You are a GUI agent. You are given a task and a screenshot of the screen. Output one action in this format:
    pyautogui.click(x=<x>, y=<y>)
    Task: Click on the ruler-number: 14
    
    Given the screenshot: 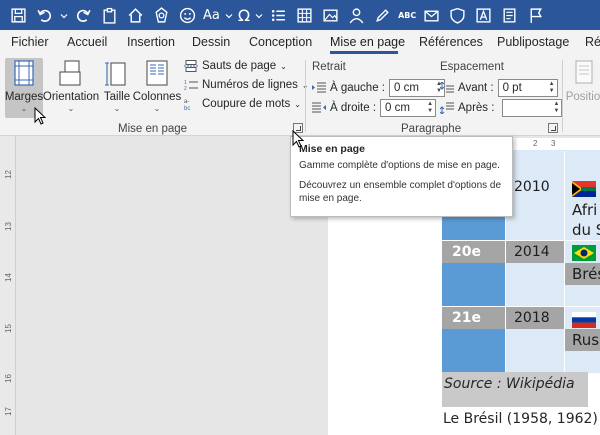 What is the action you would take?
    pyautogui.click(x=8, y=277)
    